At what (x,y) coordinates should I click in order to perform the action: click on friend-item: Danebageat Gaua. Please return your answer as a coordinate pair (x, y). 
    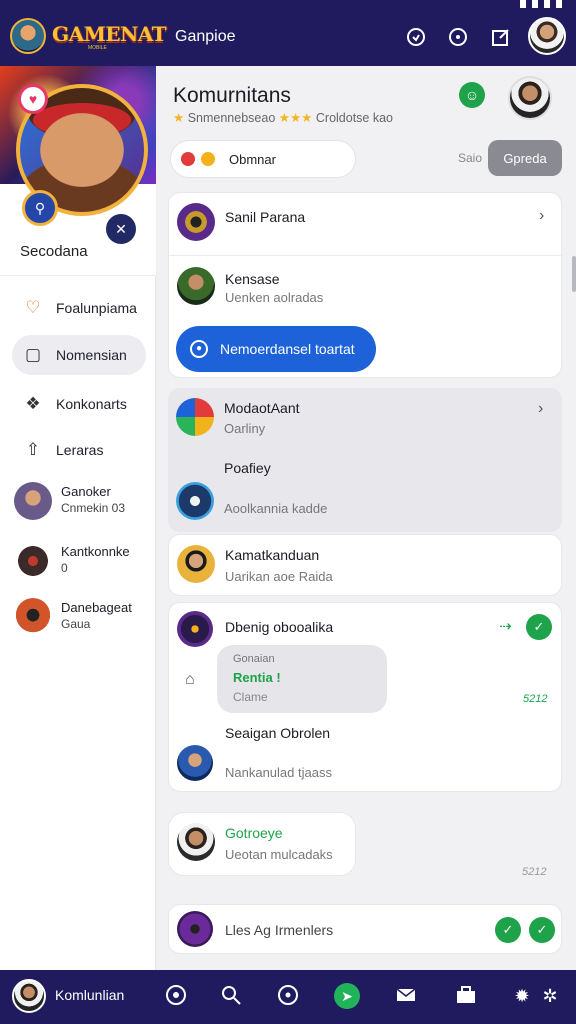
    Looking at the image, I should click on (84, 618).